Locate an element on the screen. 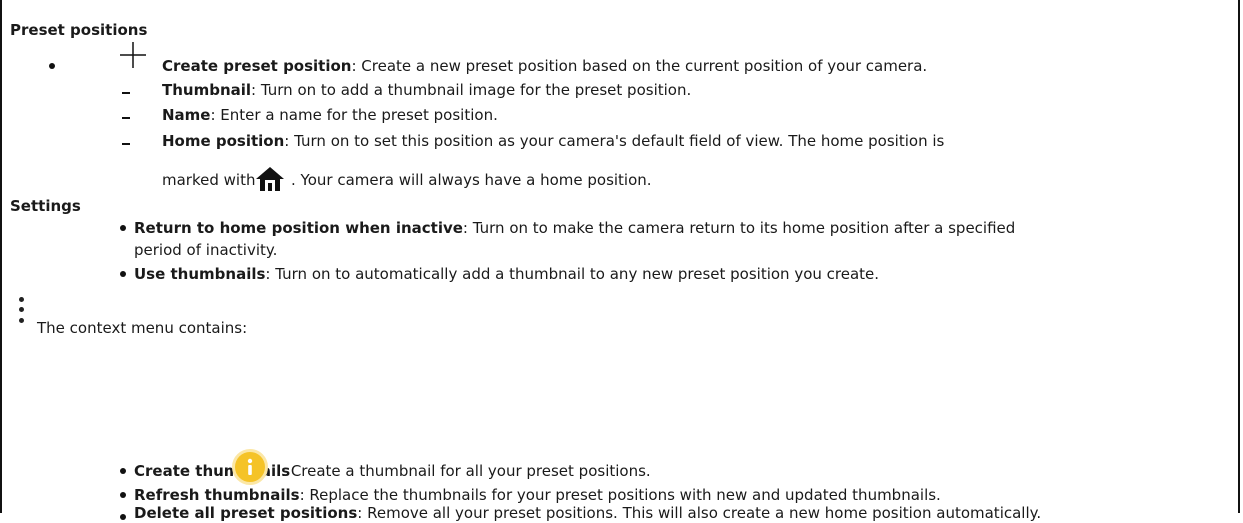  info-icon is located at coordinates (250, 467).